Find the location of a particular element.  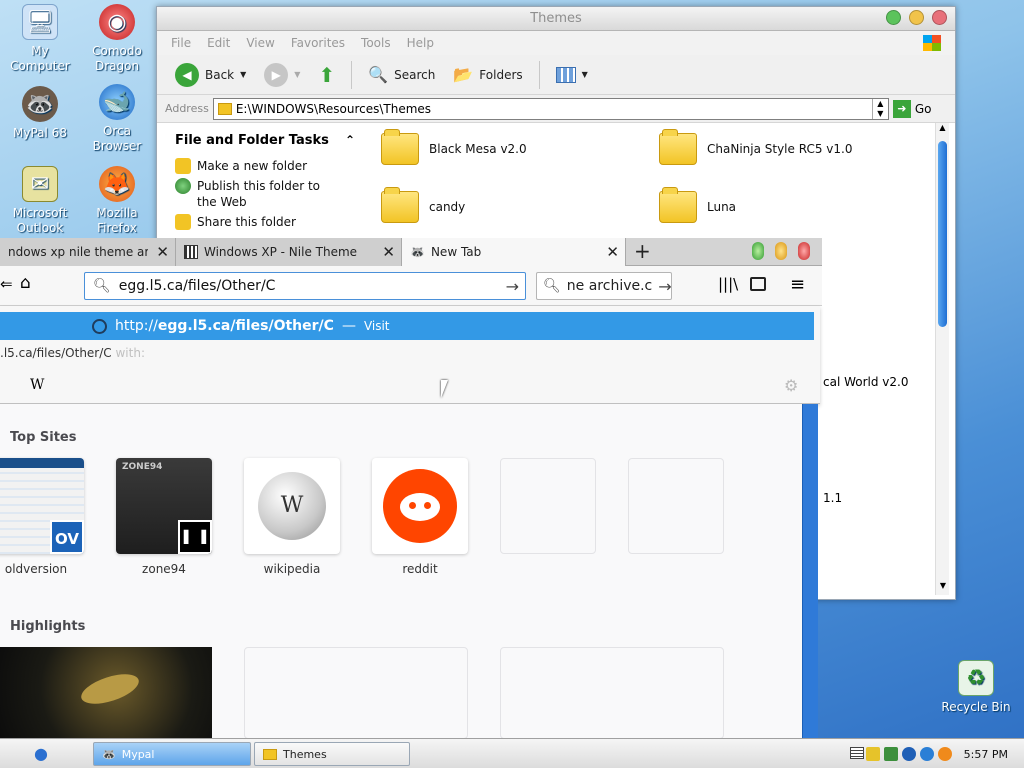

up-button: ⬆ is located at coordinates (326, 75).